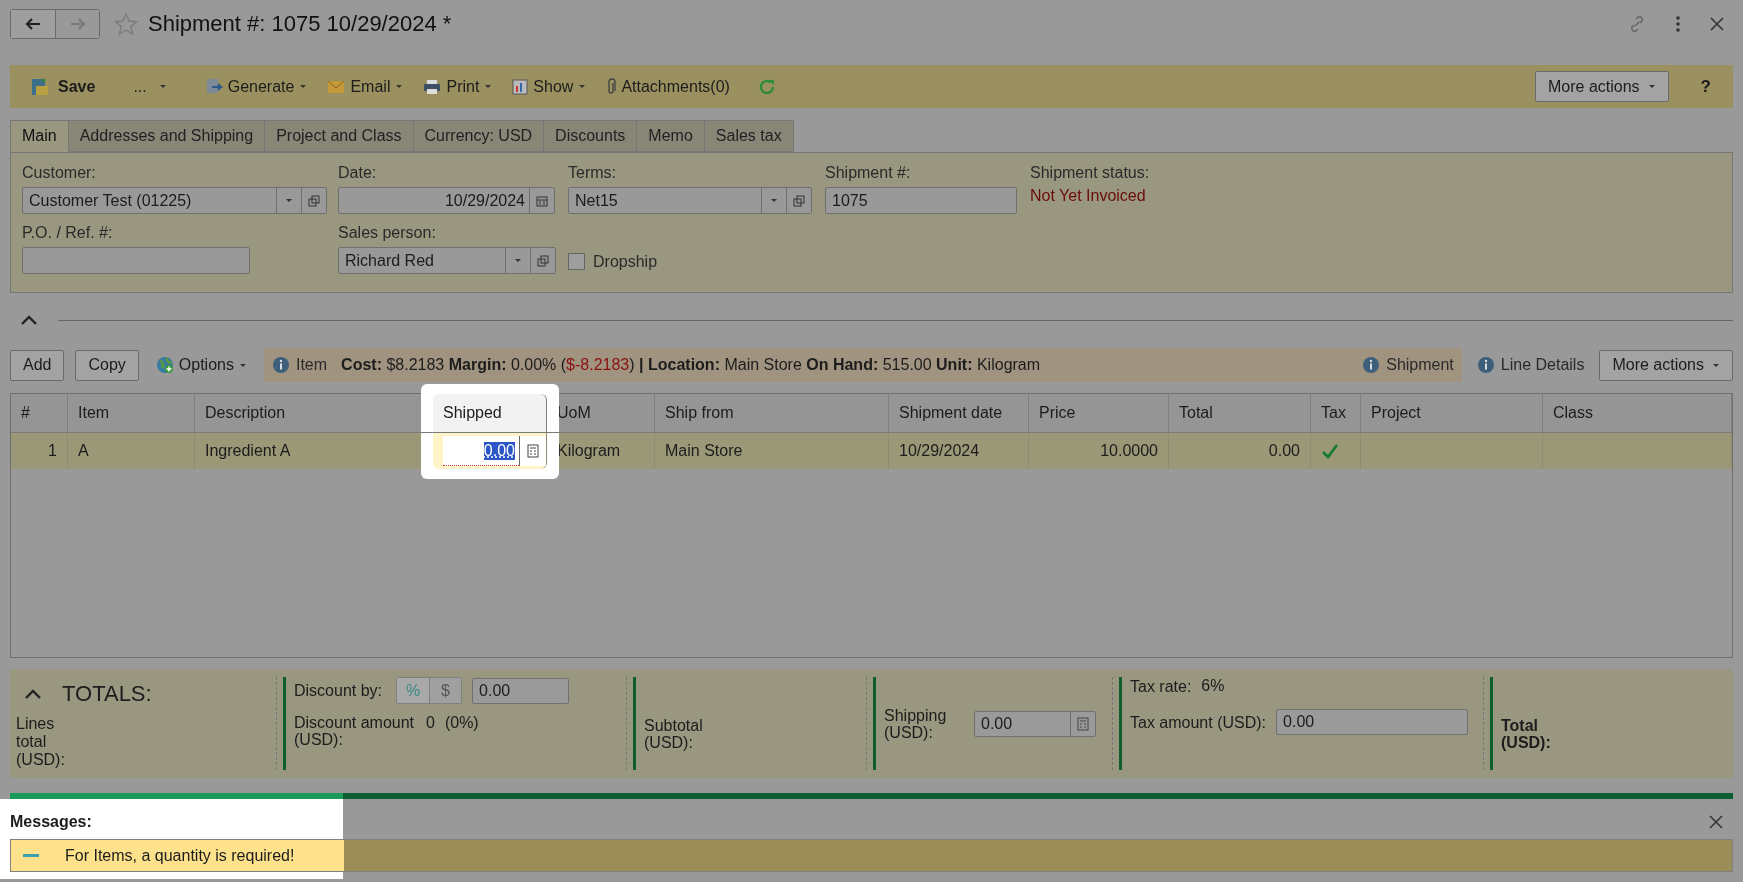 The width and height of the screenshot is (1743, 882). Describe the element at coordinates (167, 136) in the screenshot. I see `tab: Addresses and Shipping` at that location.